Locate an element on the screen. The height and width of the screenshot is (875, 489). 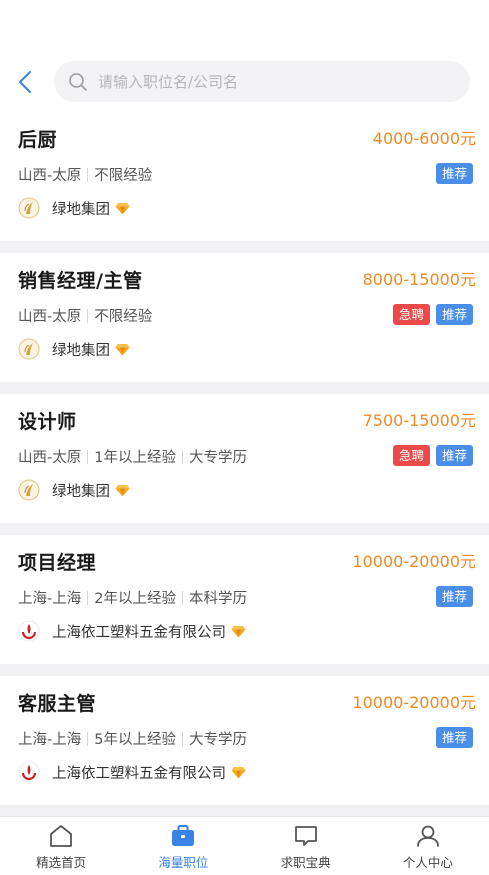
job-title: 设计师 is located at coordinates (47, 422).